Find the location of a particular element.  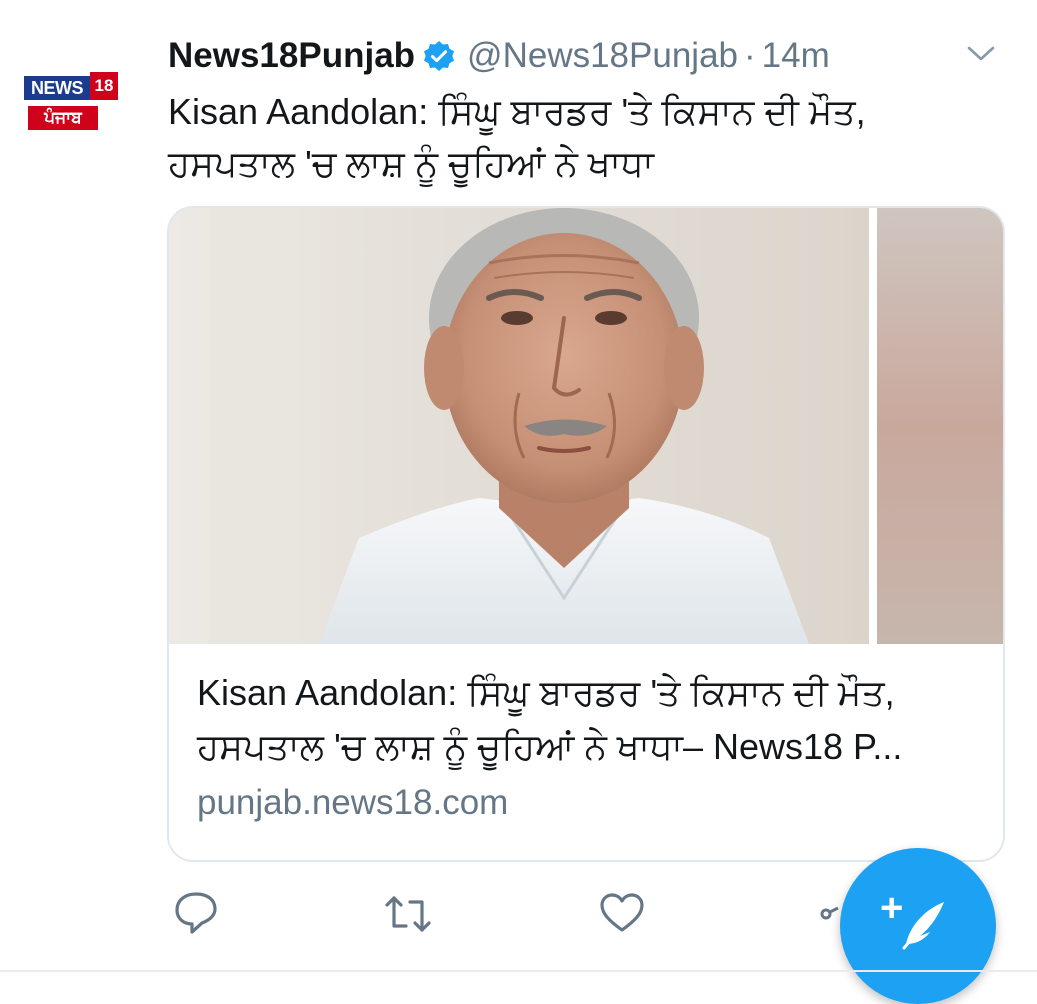

timestamp: 14m is located at coordinates (796, 56).